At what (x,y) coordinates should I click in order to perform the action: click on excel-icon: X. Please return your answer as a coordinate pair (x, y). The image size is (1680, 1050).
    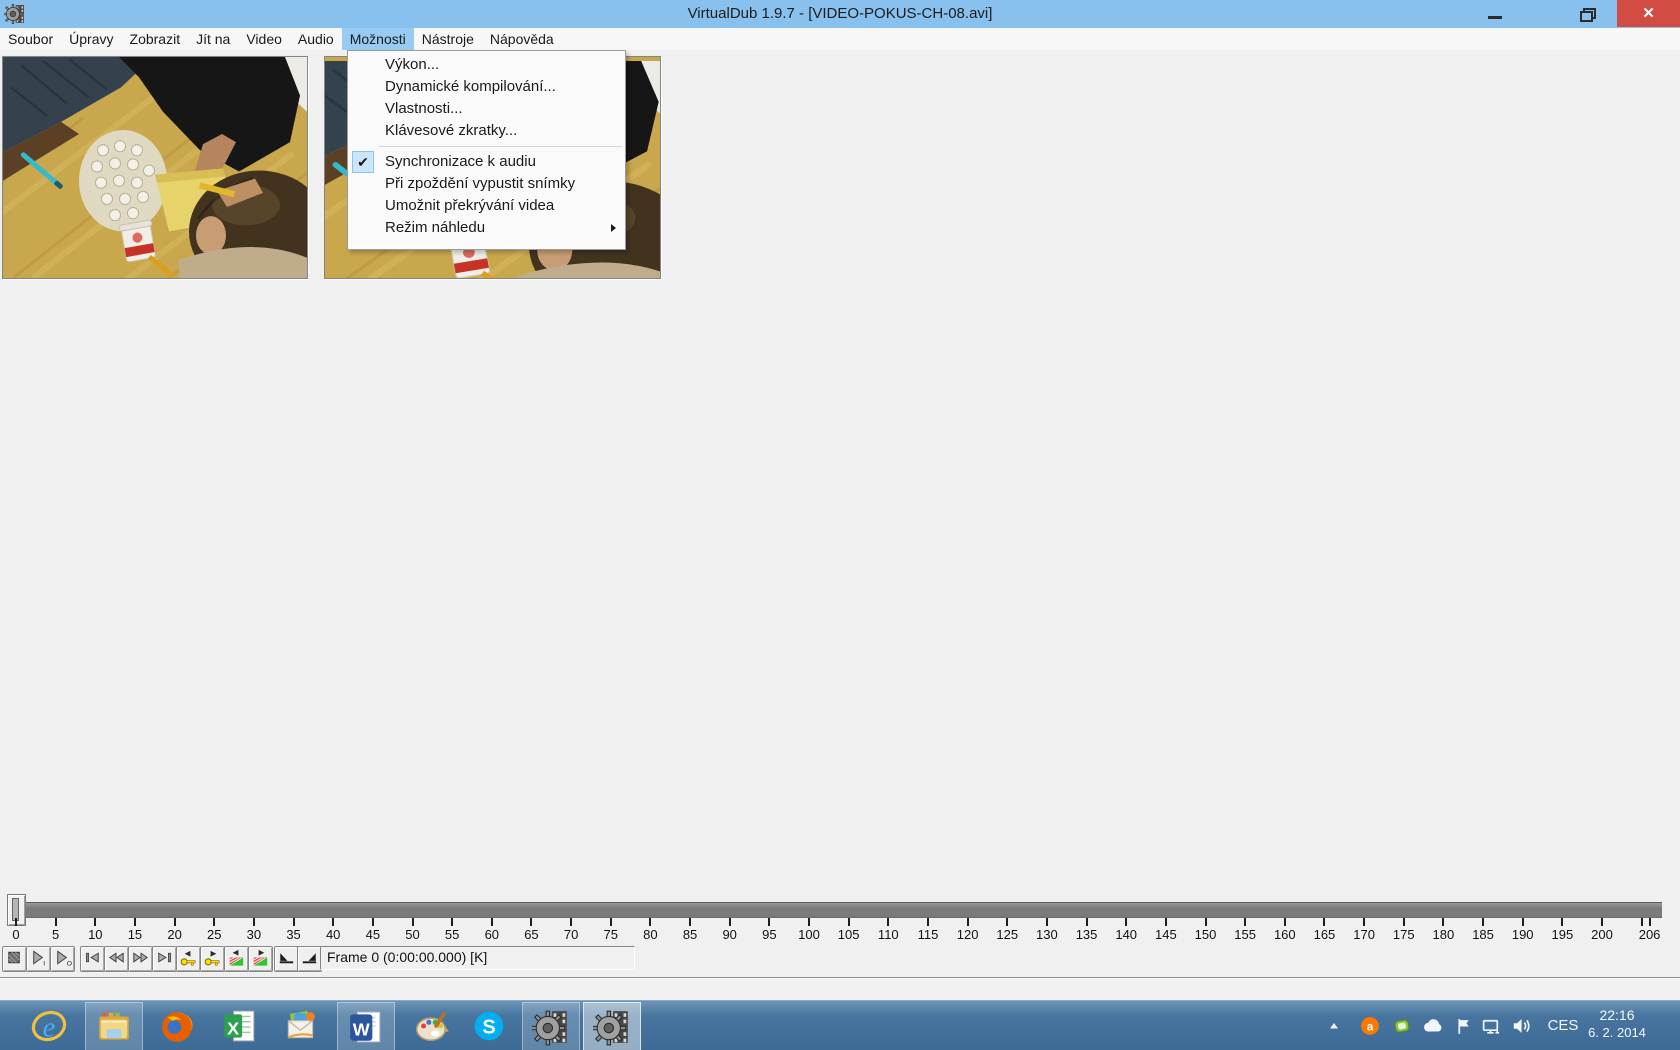
    Looking at the image, I should click on (239, 1026).